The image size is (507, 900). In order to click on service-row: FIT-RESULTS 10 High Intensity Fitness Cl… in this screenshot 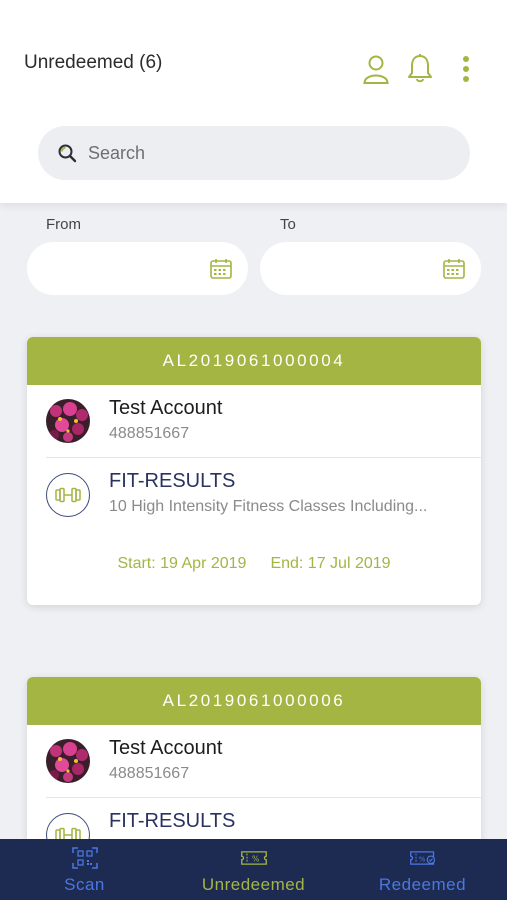, I will do `click(254, 488)`.